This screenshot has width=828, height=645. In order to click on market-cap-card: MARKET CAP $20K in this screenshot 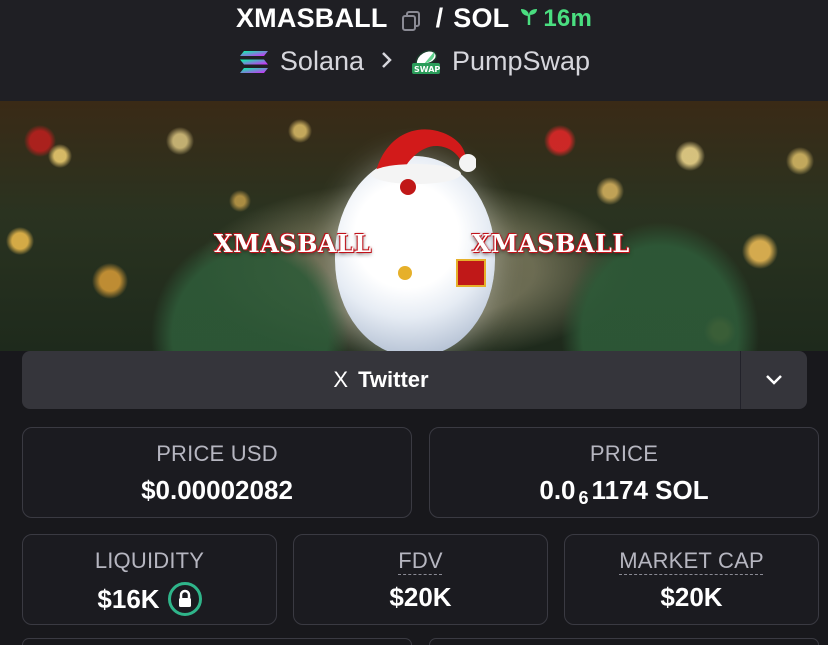, I will do `click(691, 579)`.